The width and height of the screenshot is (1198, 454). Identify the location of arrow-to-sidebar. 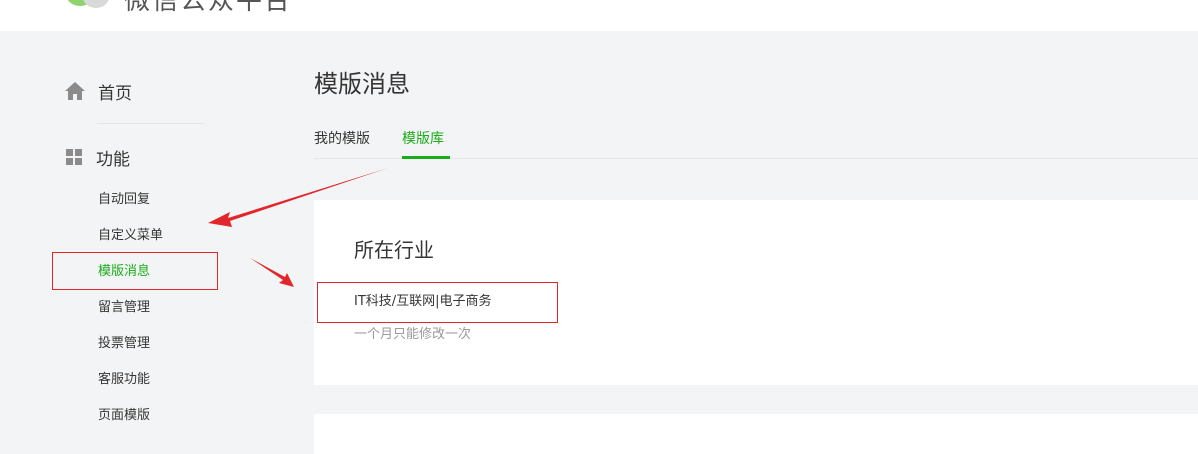
(298, 197).